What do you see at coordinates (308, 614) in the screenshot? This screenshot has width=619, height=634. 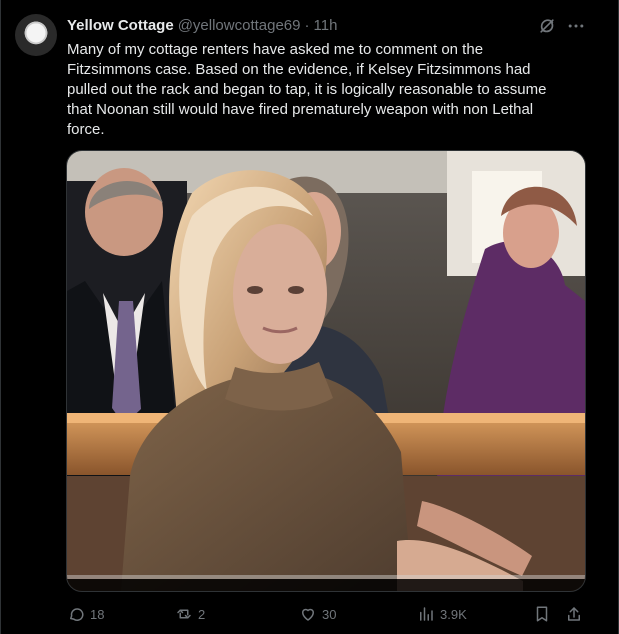 I see `heart-icon` at bounding box center [308, 614].